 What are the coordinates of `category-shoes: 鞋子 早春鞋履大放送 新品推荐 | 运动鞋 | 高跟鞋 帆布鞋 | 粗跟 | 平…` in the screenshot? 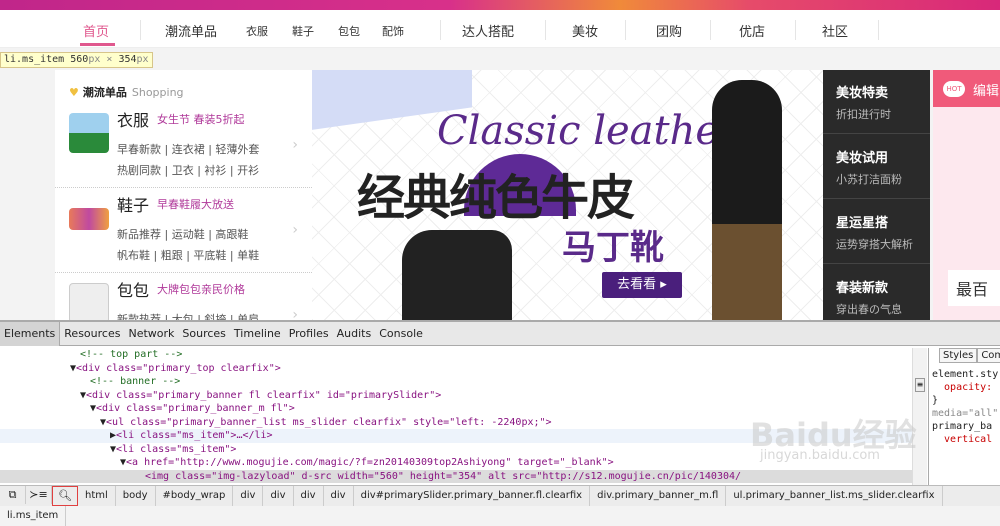 It's located at (183, 230).